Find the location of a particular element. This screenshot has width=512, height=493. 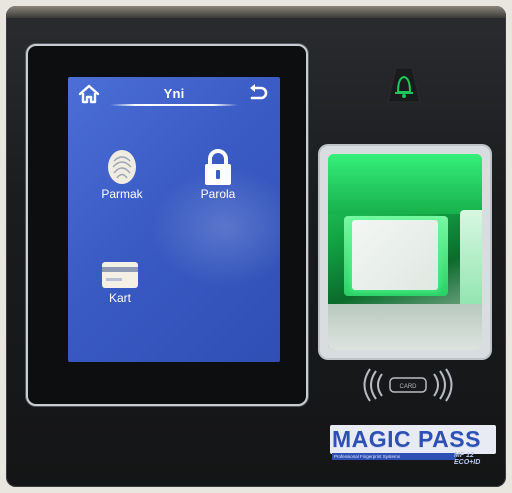

screen-title: Yni is located at coordinates (174, 93).